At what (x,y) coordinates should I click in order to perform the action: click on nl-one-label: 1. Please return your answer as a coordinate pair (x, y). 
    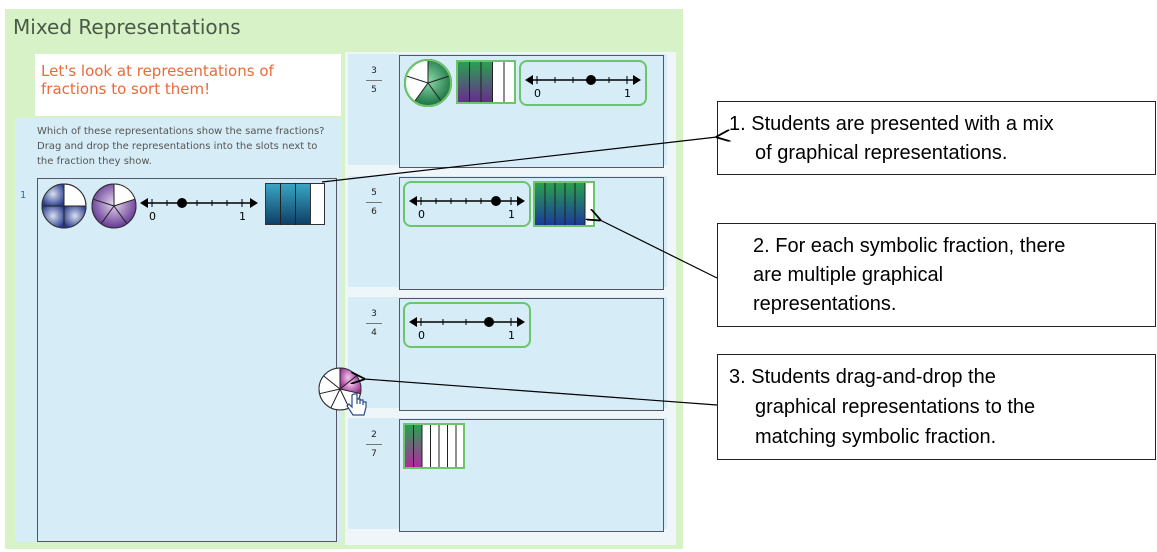
    Looking at the image, I should click on (242, 216).